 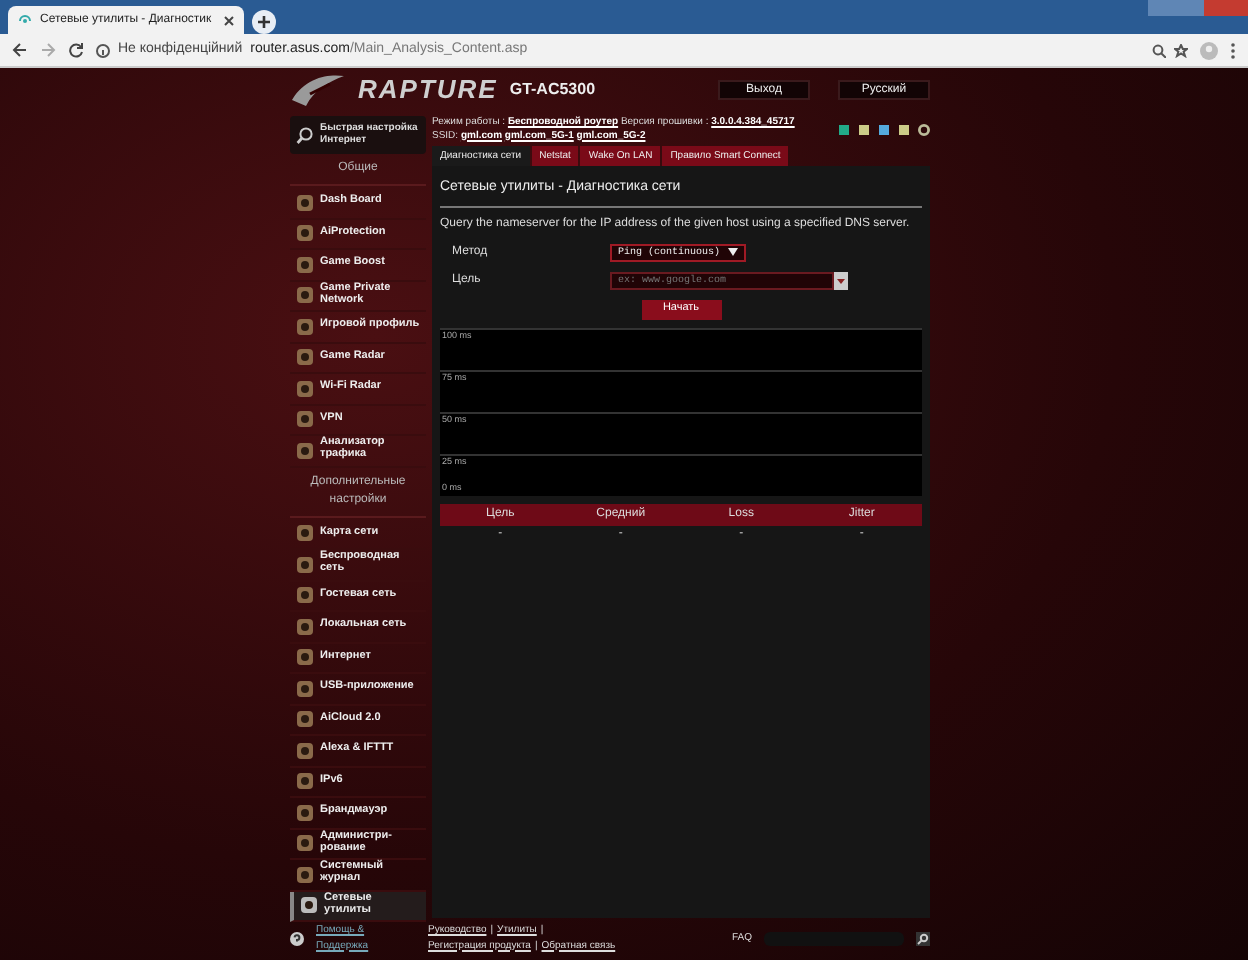 I want to click on back-icon, so click(x=20, y=50).